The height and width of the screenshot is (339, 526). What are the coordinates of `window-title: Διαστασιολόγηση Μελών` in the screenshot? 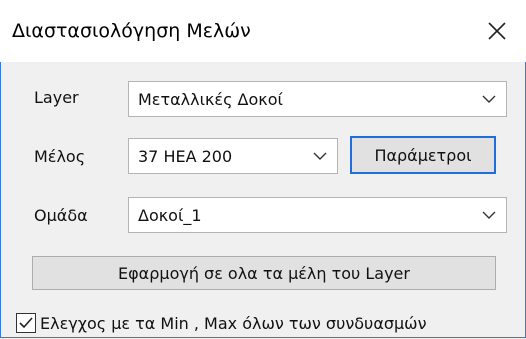 It's located at (131, 31).